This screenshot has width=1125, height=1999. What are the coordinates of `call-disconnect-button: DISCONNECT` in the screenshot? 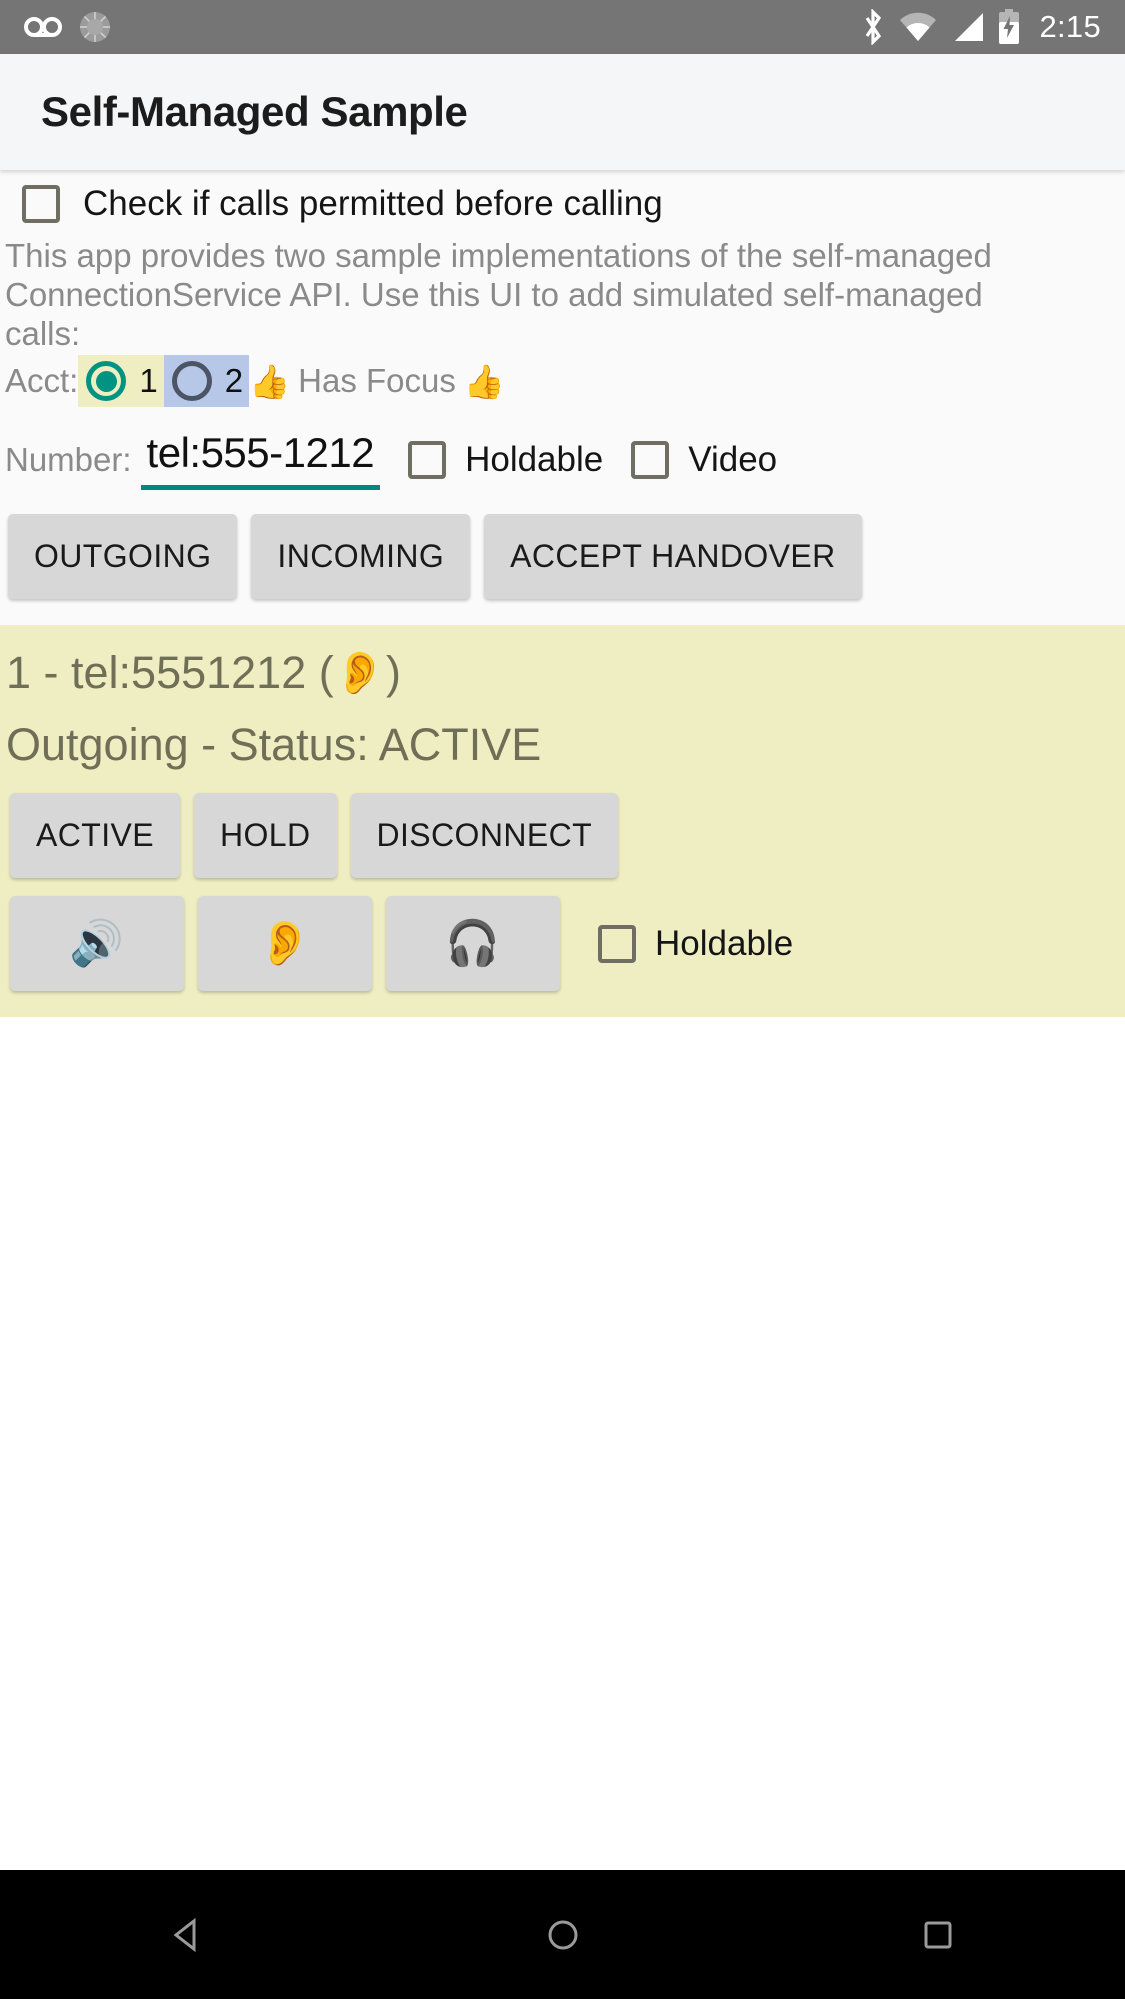 It's located at (484, 835).